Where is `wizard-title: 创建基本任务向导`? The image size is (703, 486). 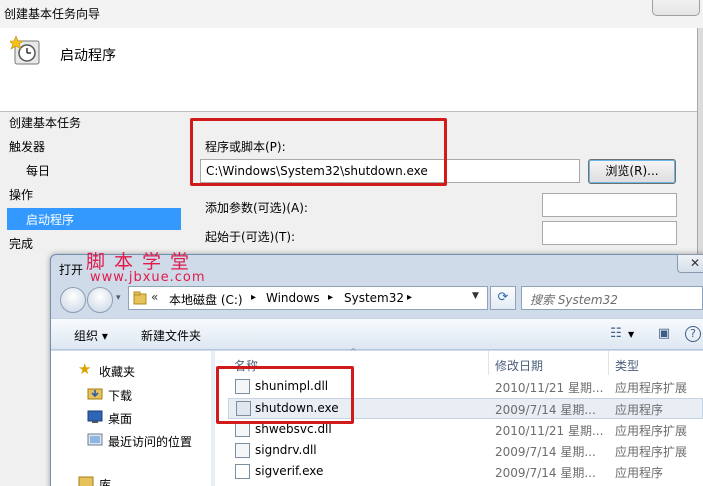 wizard-title: 创建基本任务向导 is located at coordinates (52, 14).